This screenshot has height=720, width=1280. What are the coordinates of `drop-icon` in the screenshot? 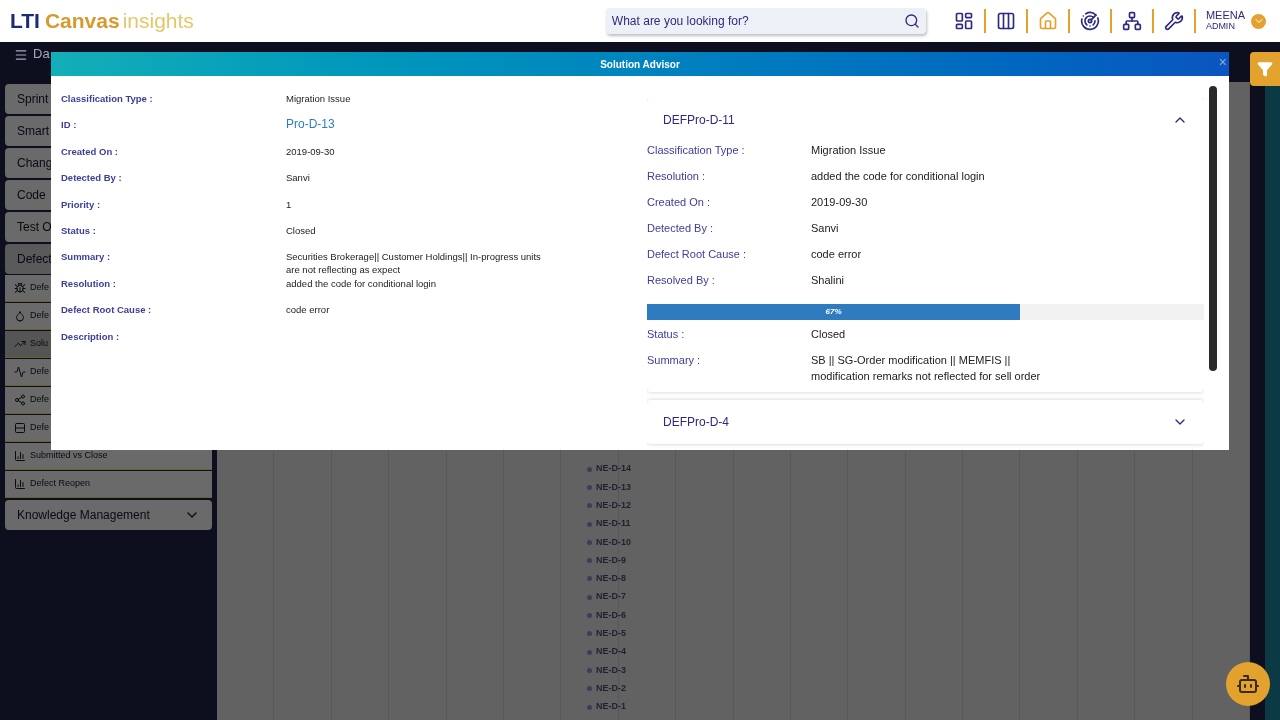 It's located at (20, 316).